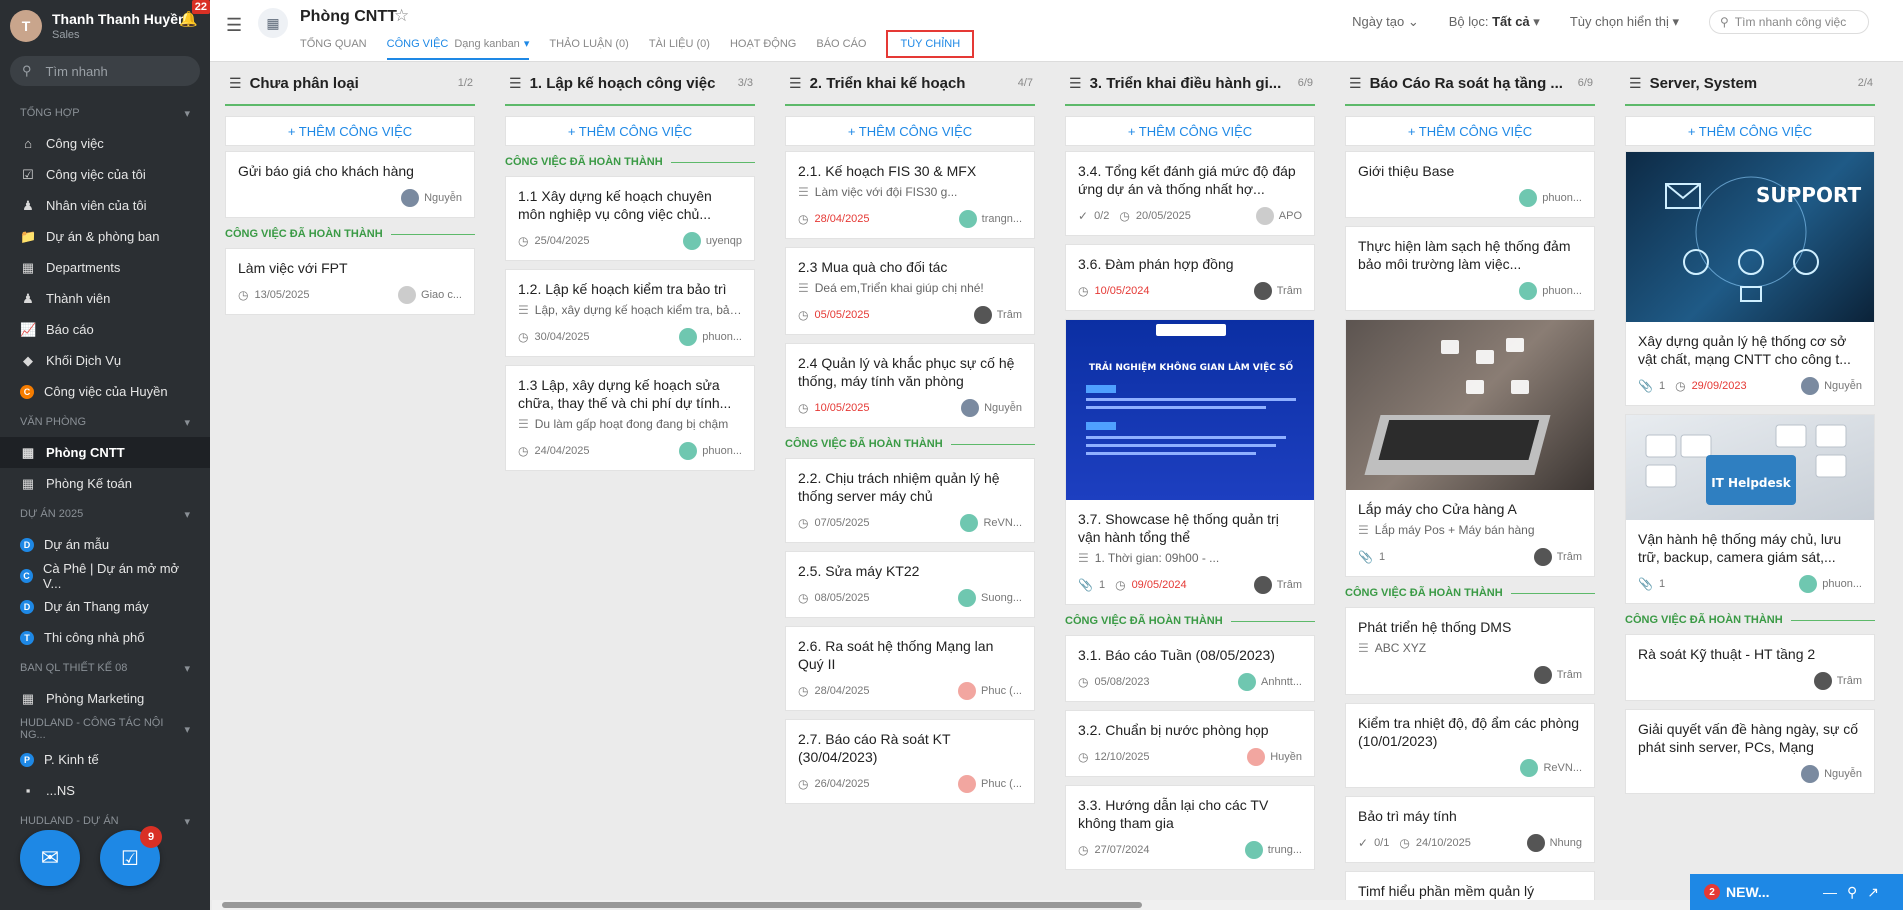 Image resolution: width=1903 pixels, height=910 pixels. I want to click on sort-dropdown: Ngày tạo ⌄, so click(1385, 22).